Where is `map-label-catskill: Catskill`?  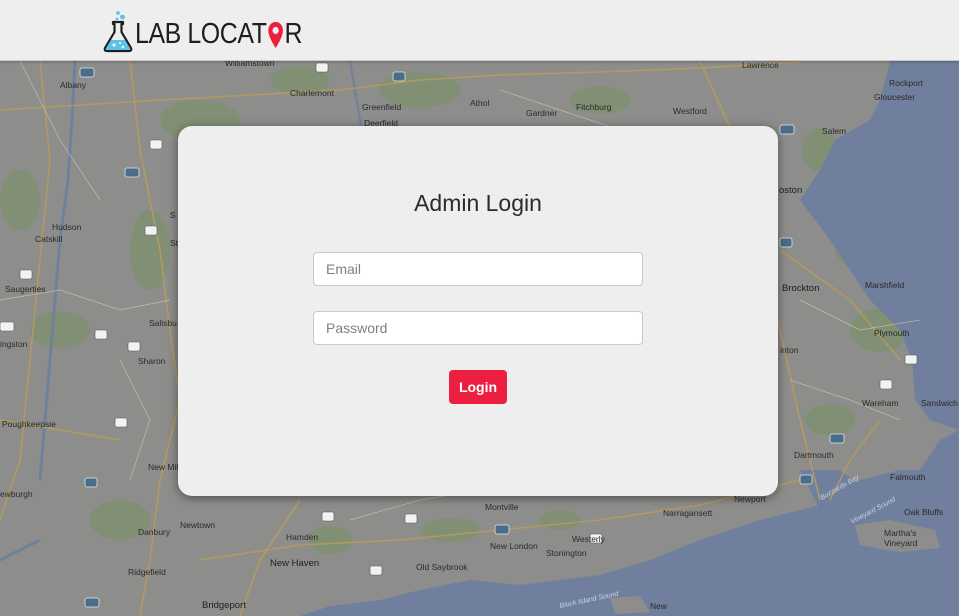
map-label-catskill: Catskill is located at coordinates (49, 239).